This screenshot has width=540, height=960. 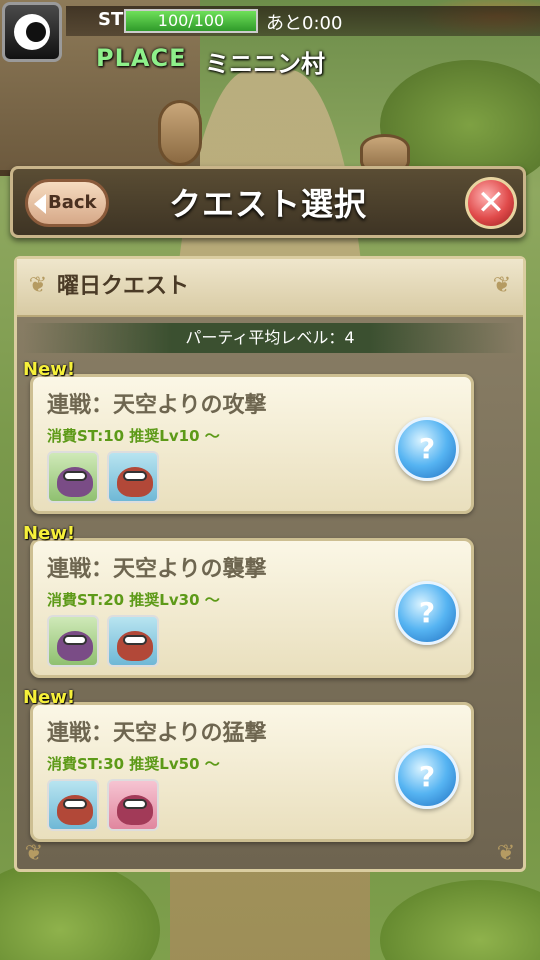 I want to click on quest-cost: 消費ST:10 推奨Lv10 〜, so click(x=133, y=436).